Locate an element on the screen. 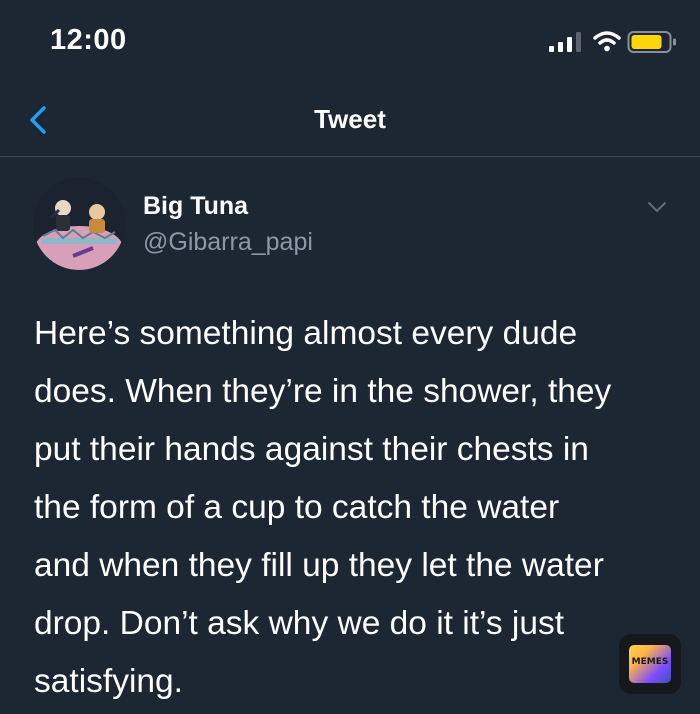  status-time: 12:00 is located at coordinates (88, 40).